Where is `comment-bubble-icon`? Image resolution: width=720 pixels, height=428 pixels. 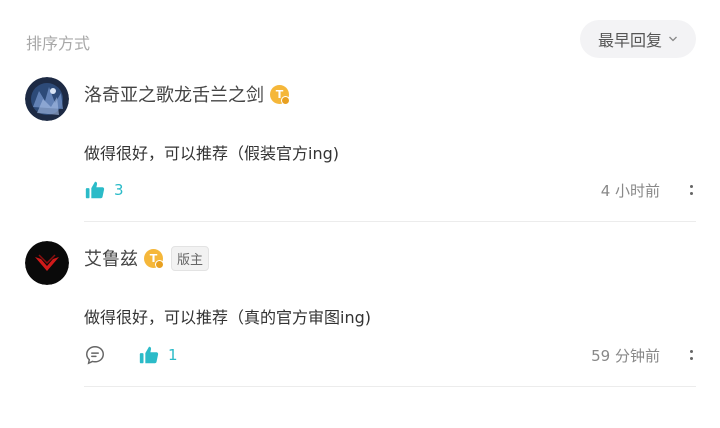
comment-bubble-icon is located at coordinates (95, 355).